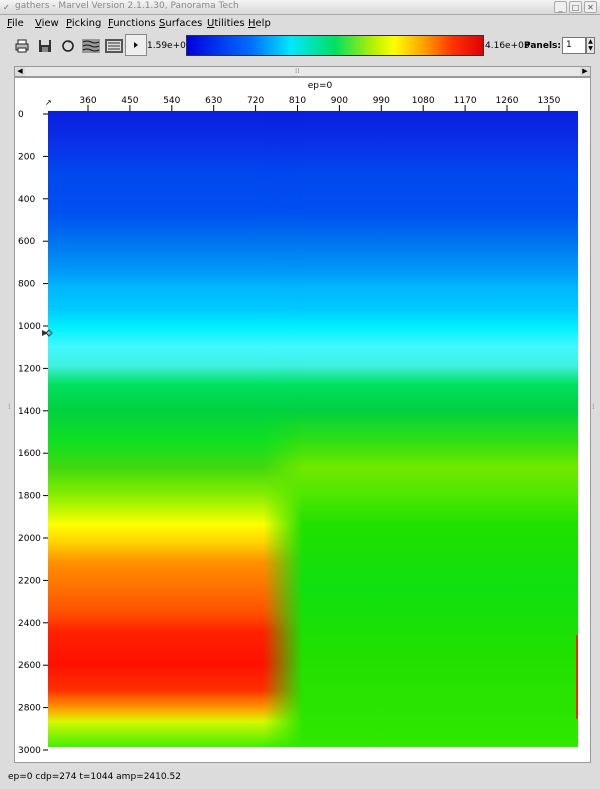 This screenshot has width=600, height=789. Describe the element at coordinates (542, 46) in the screenshot. I see `panels-label: Panels:` at that location.